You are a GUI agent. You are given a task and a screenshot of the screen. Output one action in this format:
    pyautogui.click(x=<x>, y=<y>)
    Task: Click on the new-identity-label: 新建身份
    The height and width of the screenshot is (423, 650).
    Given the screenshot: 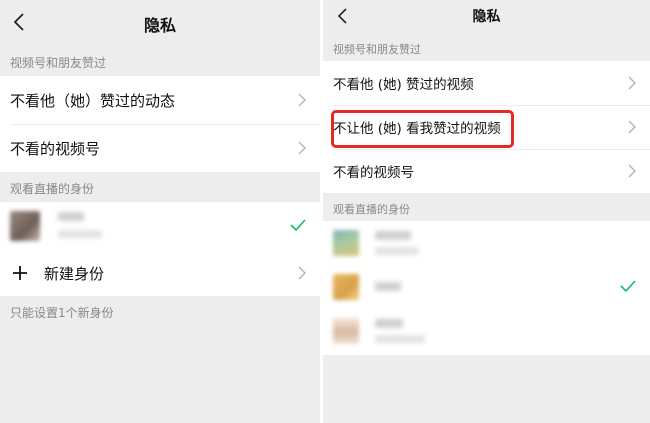 What is the action you would take?
    pyautogui.click(x=74, y=273)
    